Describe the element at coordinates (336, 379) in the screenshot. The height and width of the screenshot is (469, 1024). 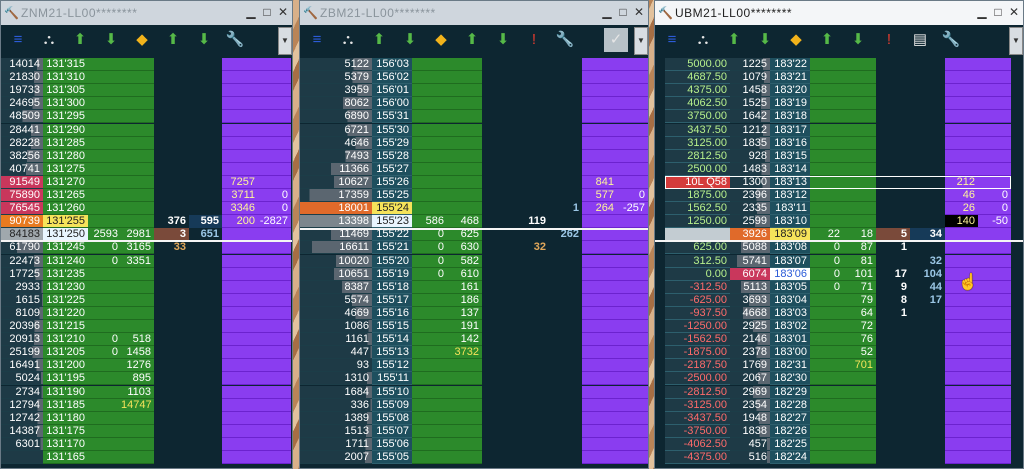
I see `ladder-cell: 1310` at that location.